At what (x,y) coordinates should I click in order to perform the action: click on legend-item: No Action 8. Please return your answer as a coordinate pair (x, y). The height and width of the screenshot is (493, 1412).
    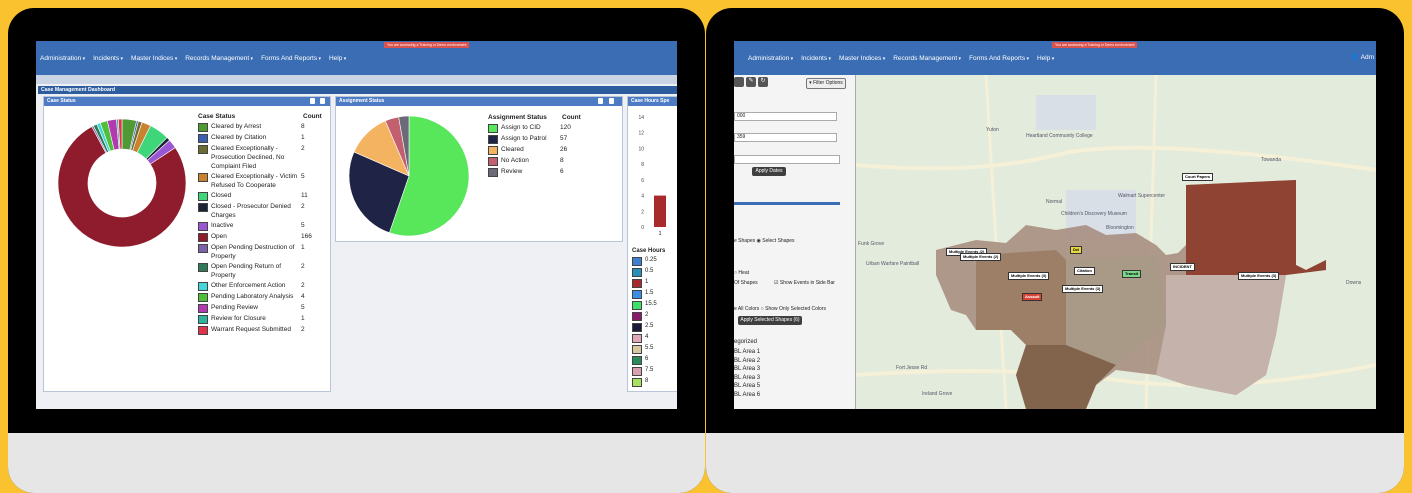
    Looking at the image, I should click on (534, 161).